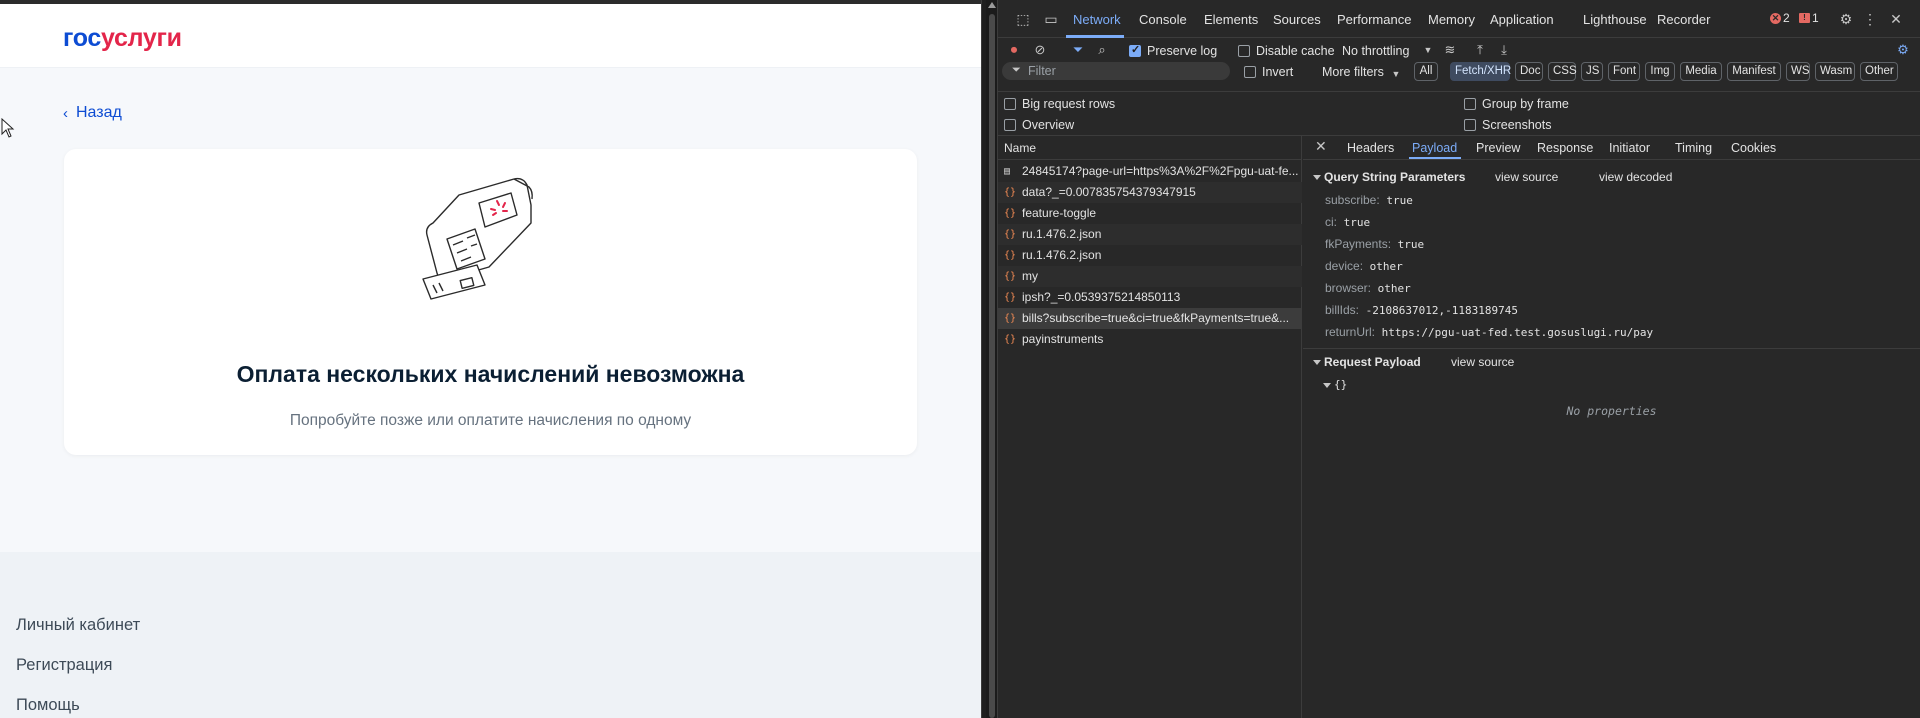 The width and height of the screenshot is (1920, 718). I want to click on tab-response: Response, so click(1565, 148).